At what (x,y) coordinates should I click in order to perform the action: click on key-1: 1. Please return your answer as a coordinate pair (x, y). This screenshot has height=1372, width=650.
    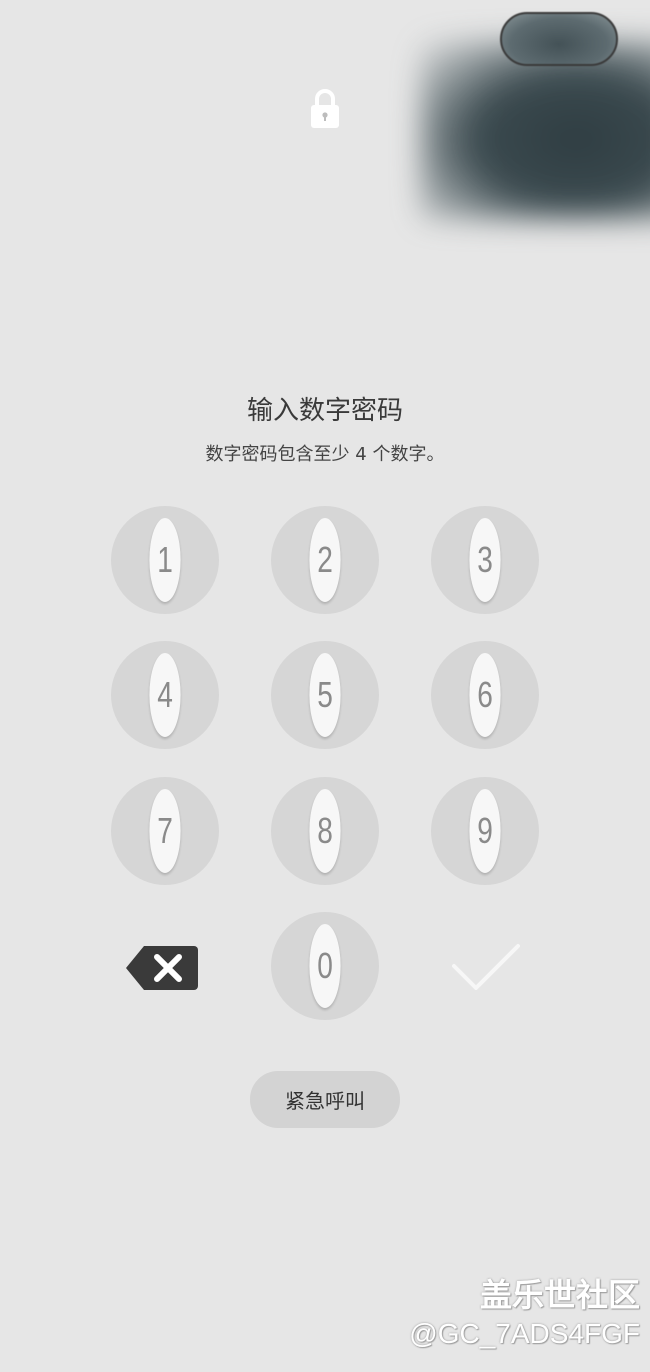
    Looking at the image, I should click on (165, 560).